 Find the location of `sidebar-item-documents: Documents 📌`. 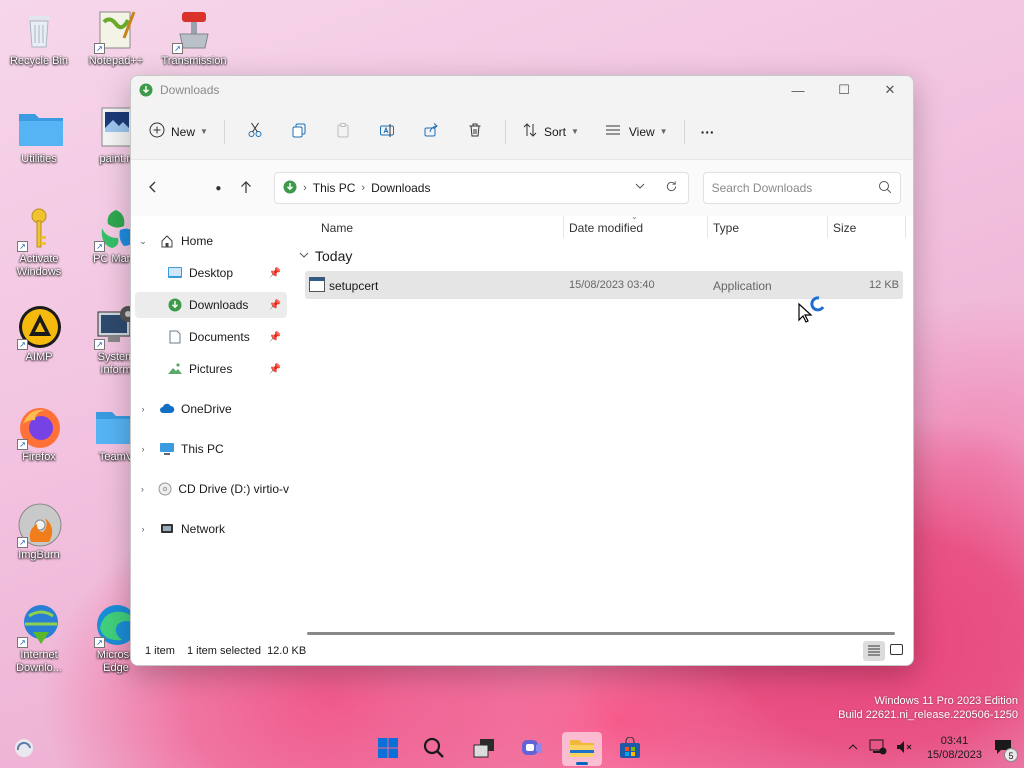

sidebar-item-documents: Documents 📌 is located at coordinates (227, 337).